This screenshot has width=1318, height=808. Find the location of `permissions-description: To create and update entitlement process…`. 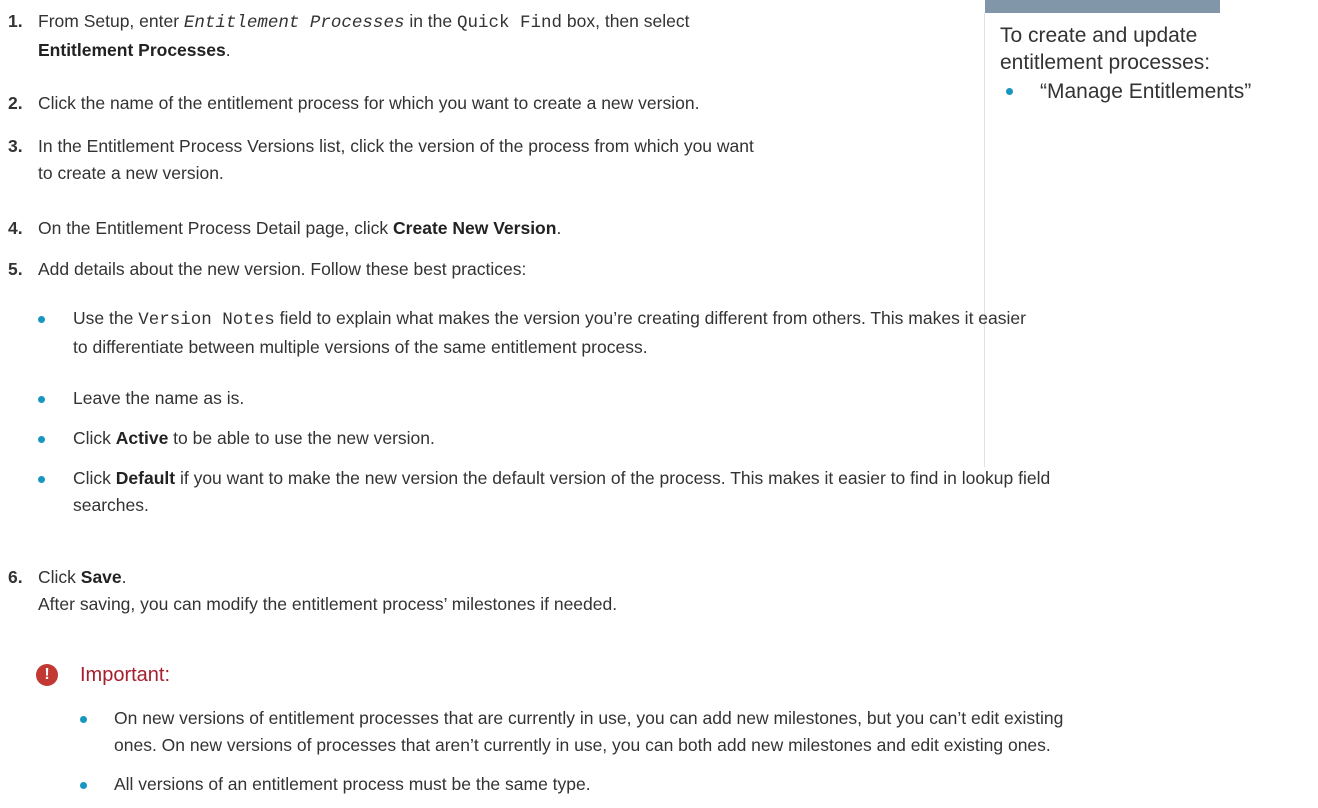

permissions-description: To create and update entitlement process… is located at coordinates (1105, 49).